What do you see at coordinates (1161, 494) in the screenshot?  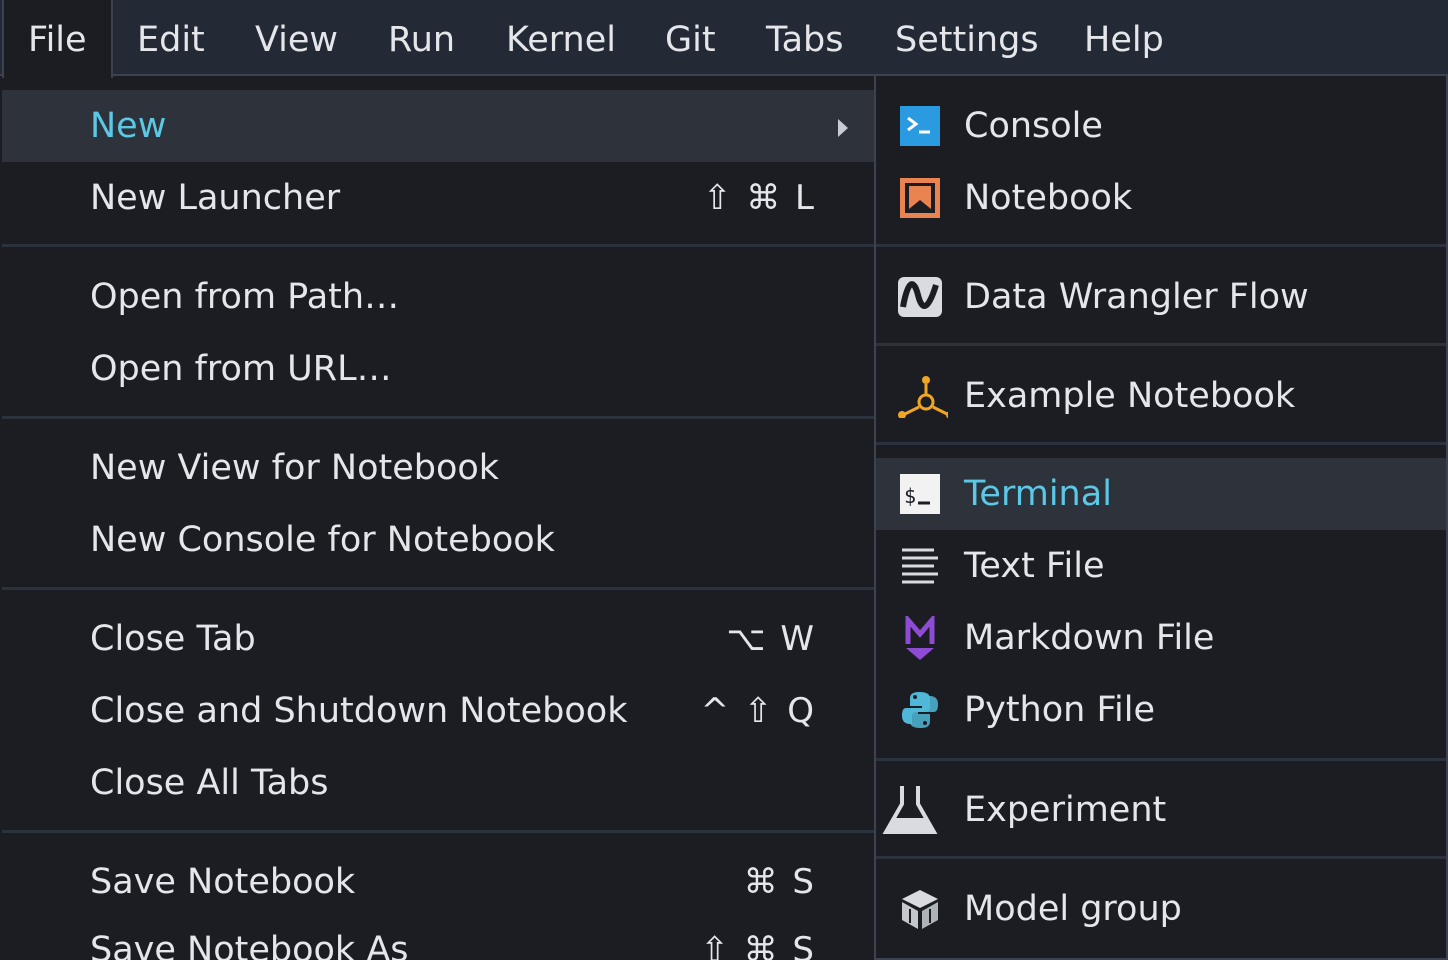 I see `submenu-item-terminal: $ Terminal` at bounding box center [1161, 494].